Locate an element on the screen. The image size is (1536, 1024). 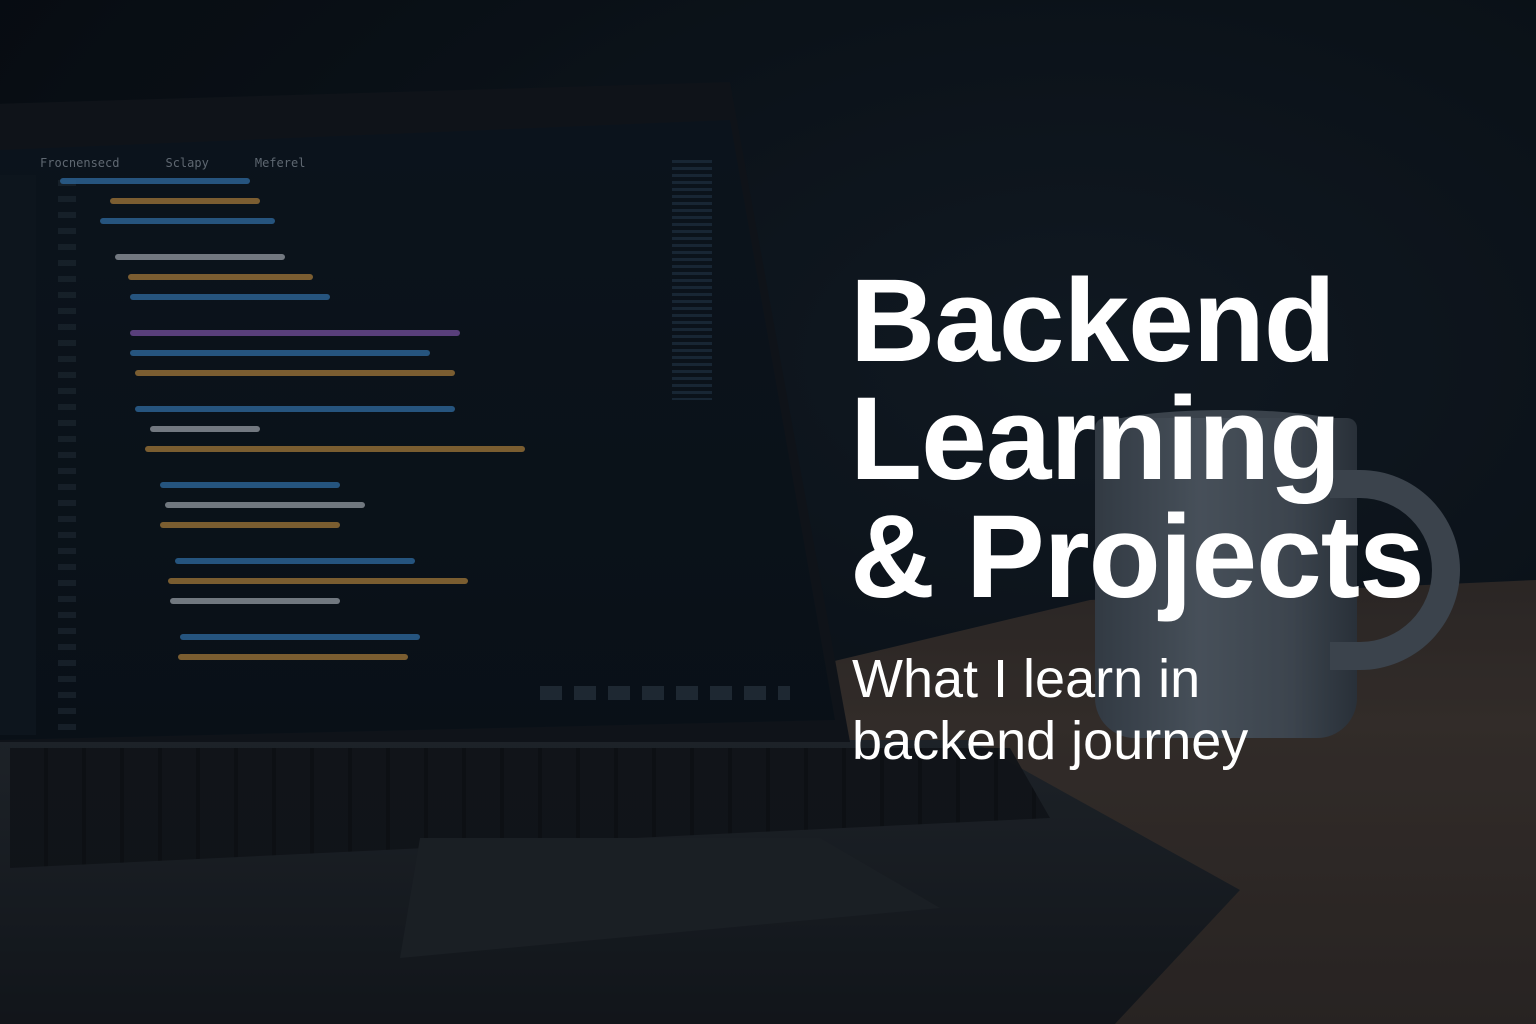
subtitle-line: backend journey is located at coordinates (1050, 741).